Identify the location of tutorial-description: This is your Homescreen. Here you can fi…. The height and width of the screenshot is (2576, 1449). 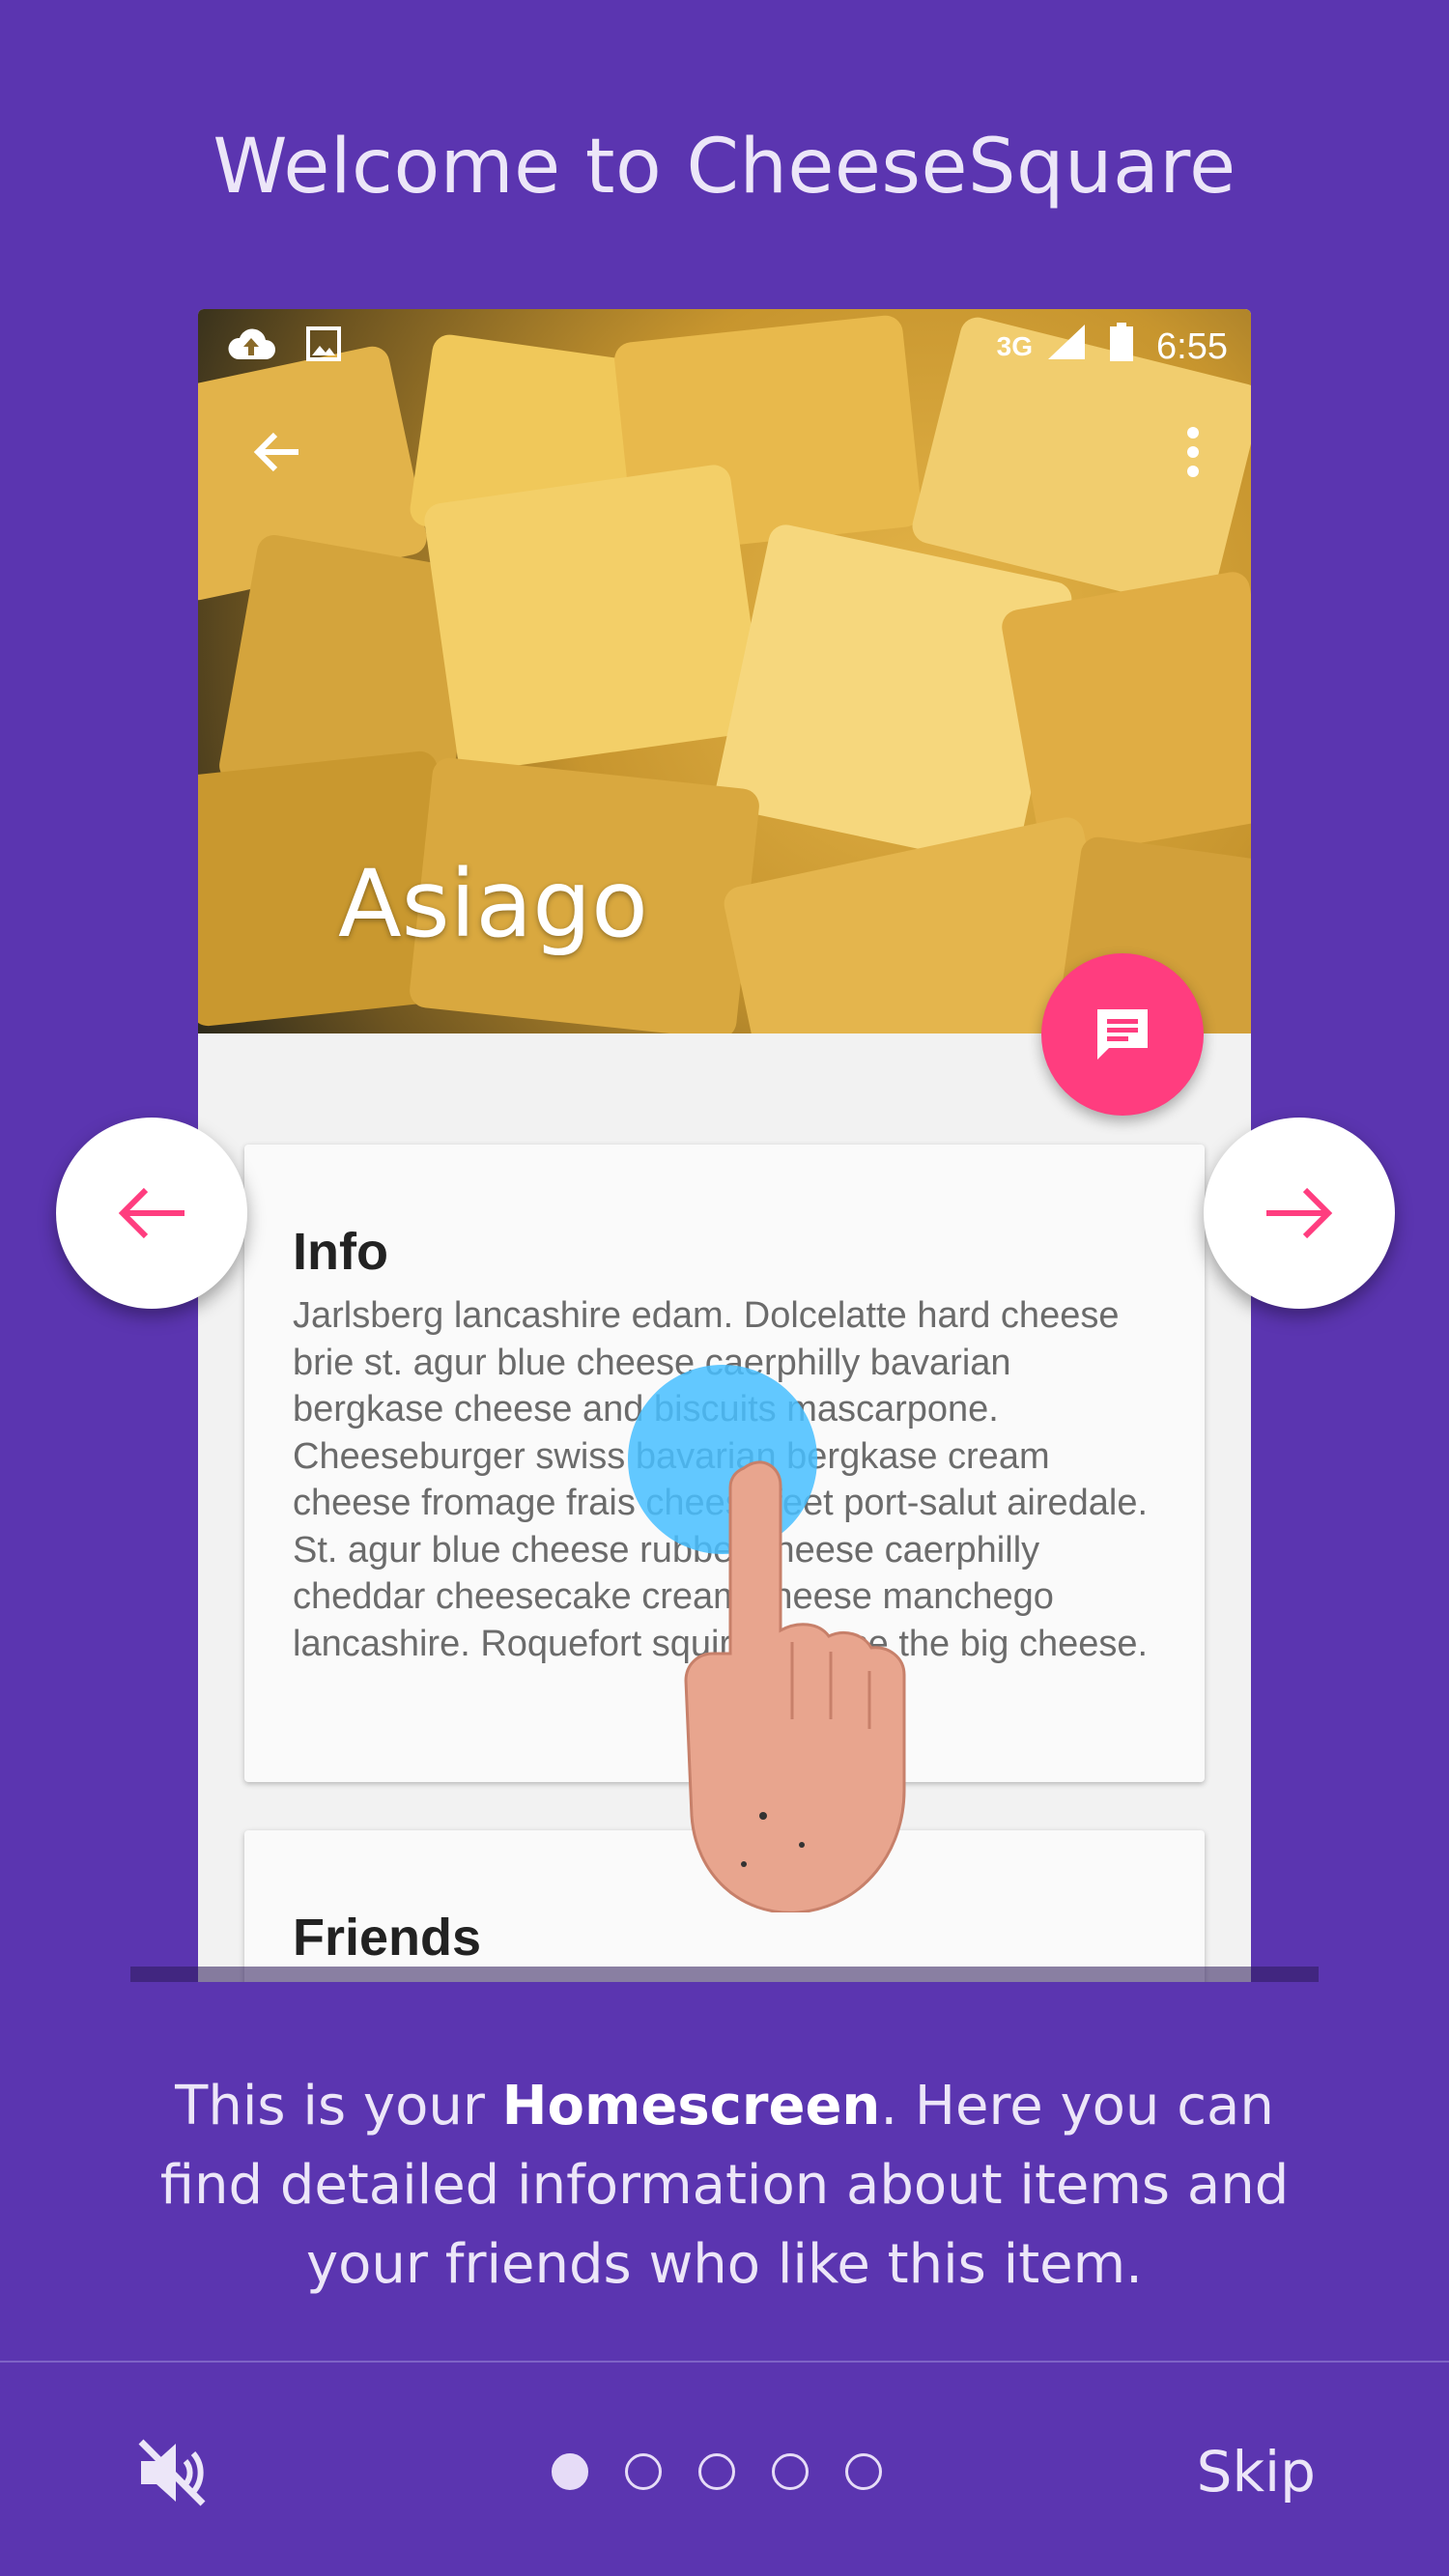
(724, 2185).